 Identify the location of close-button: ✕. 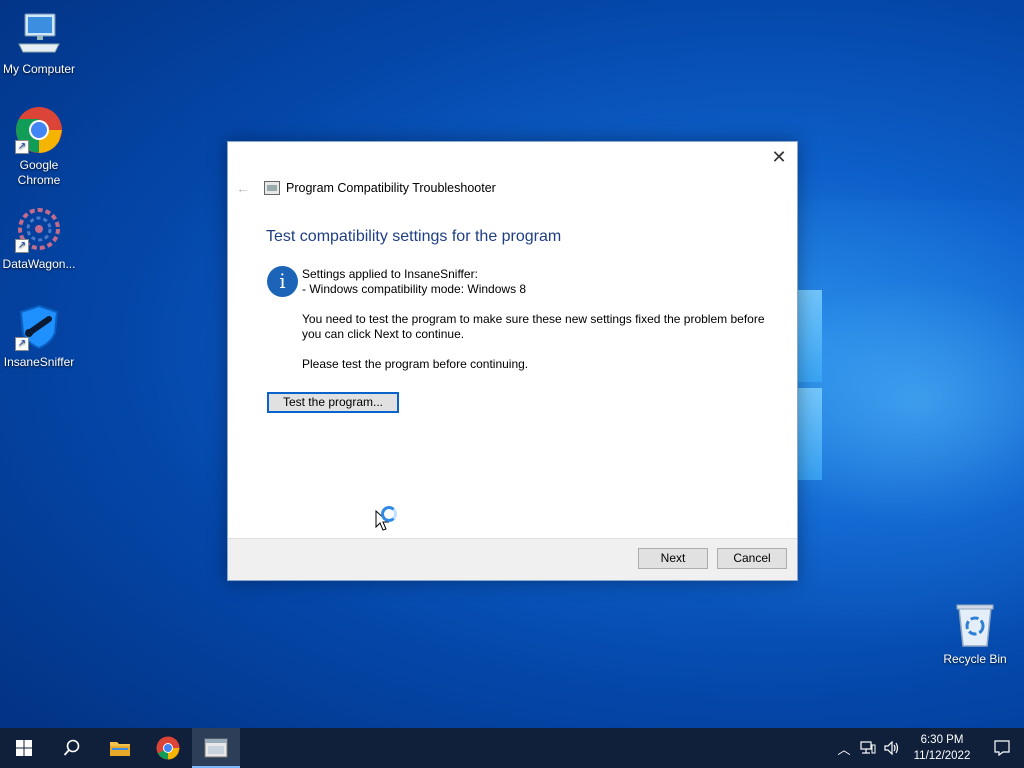
(779, 158).